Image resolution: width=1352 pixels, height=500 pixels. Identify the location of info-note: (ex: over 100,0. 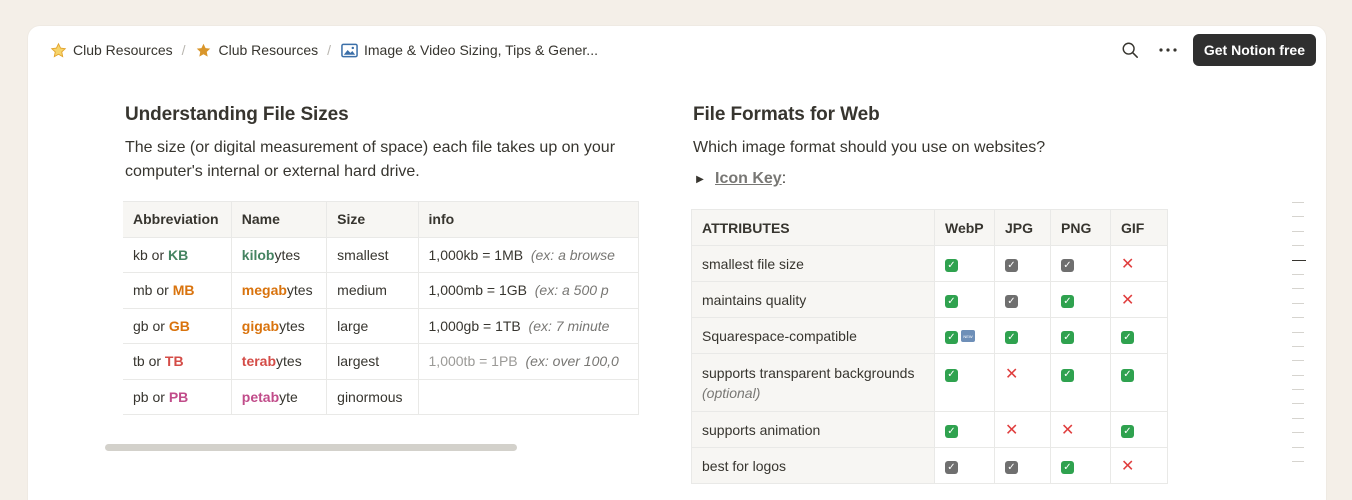
(572, 361).